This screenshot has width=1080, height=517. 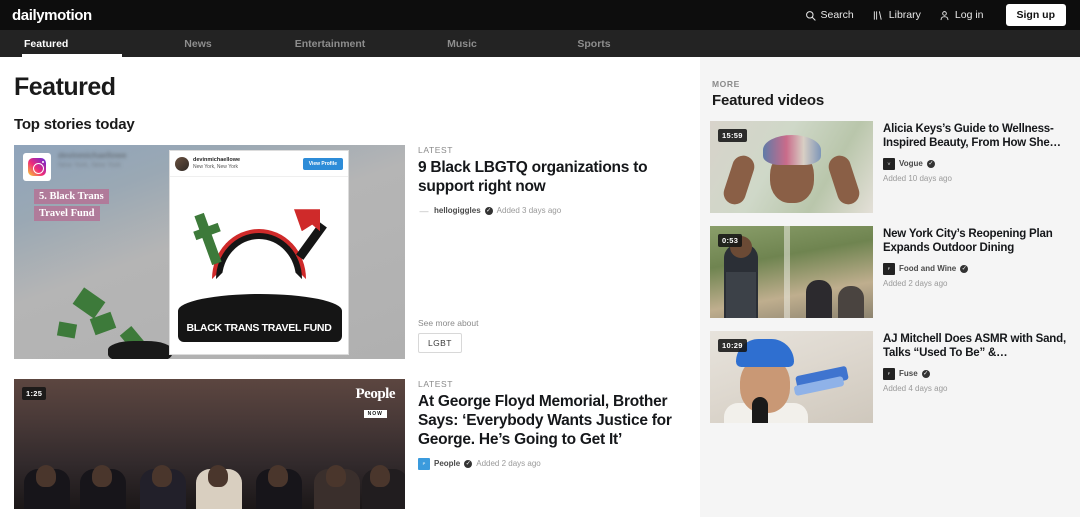 What do you see at coordinates (198, 43) in the screenshot?
I see `tab-news: News` at bounding box center [198, 43].